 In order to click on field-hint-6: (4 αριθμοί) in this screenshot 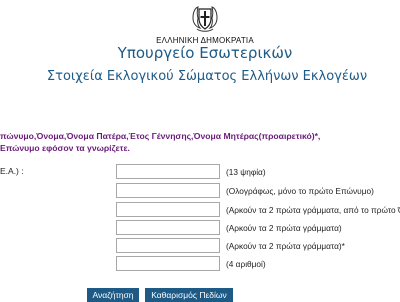, I will do `click(246, 264)`.